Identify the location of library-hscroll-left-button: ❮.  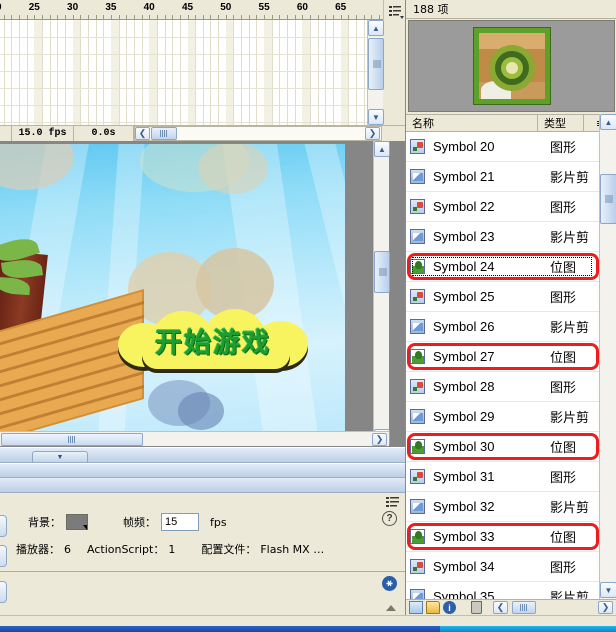
(500, 607).